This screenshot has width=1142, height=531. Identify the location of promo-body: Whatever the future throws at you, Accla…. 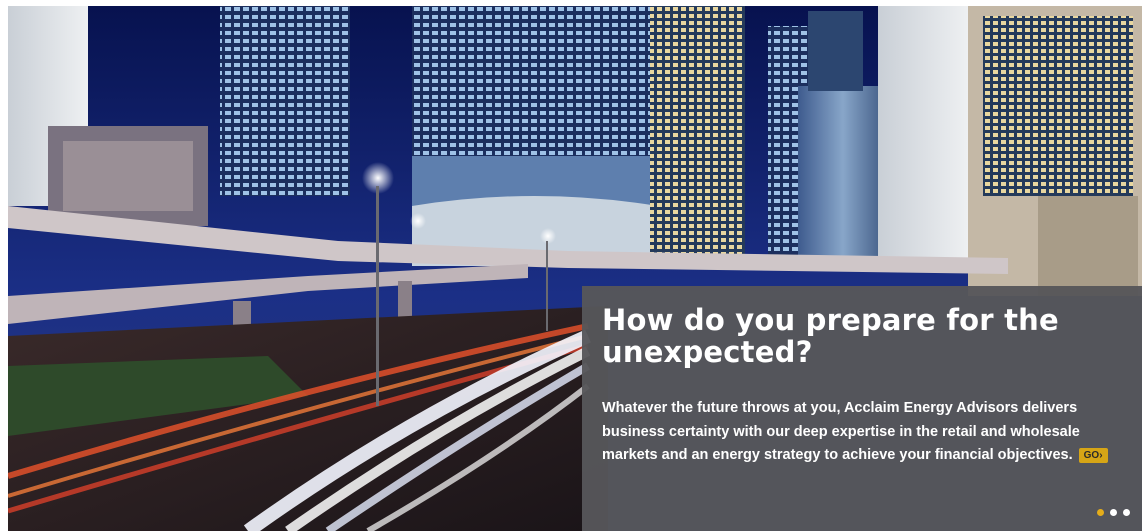
(864, 432).